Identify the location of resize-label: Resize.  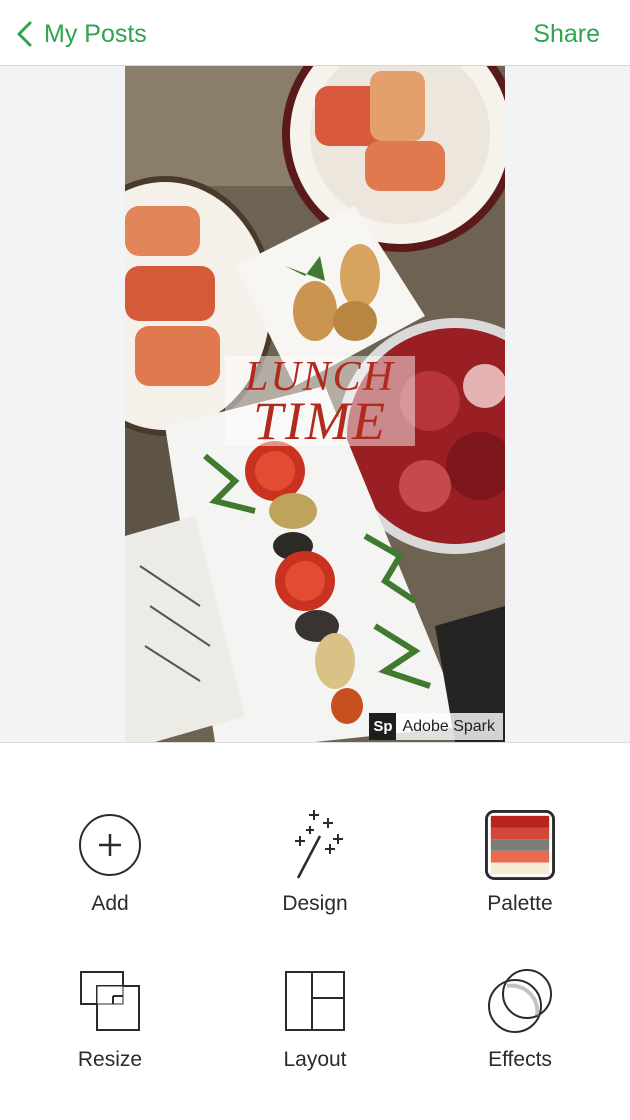
(110, 1059).